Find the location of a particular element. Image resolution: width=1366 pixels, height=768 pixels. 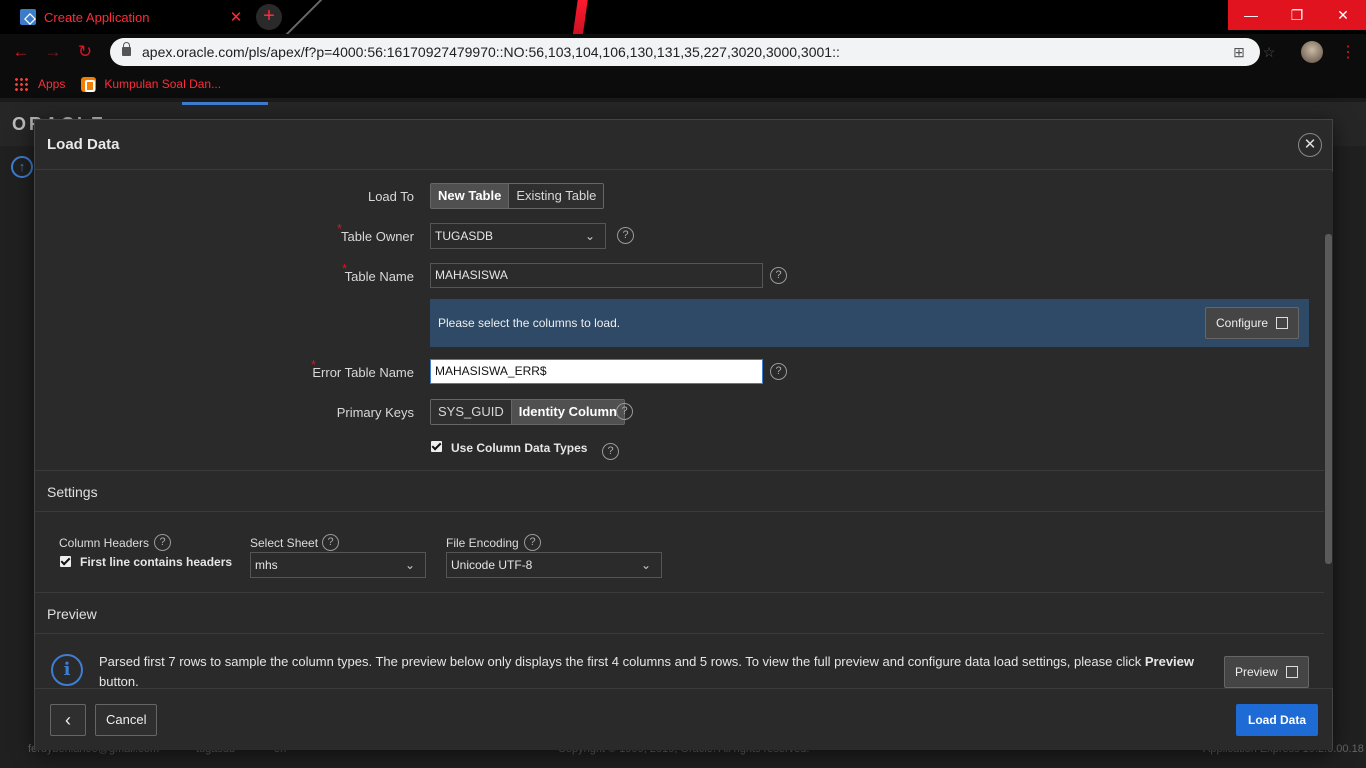

translate-icon: ⊞ is located at coordinates (1239, 52).